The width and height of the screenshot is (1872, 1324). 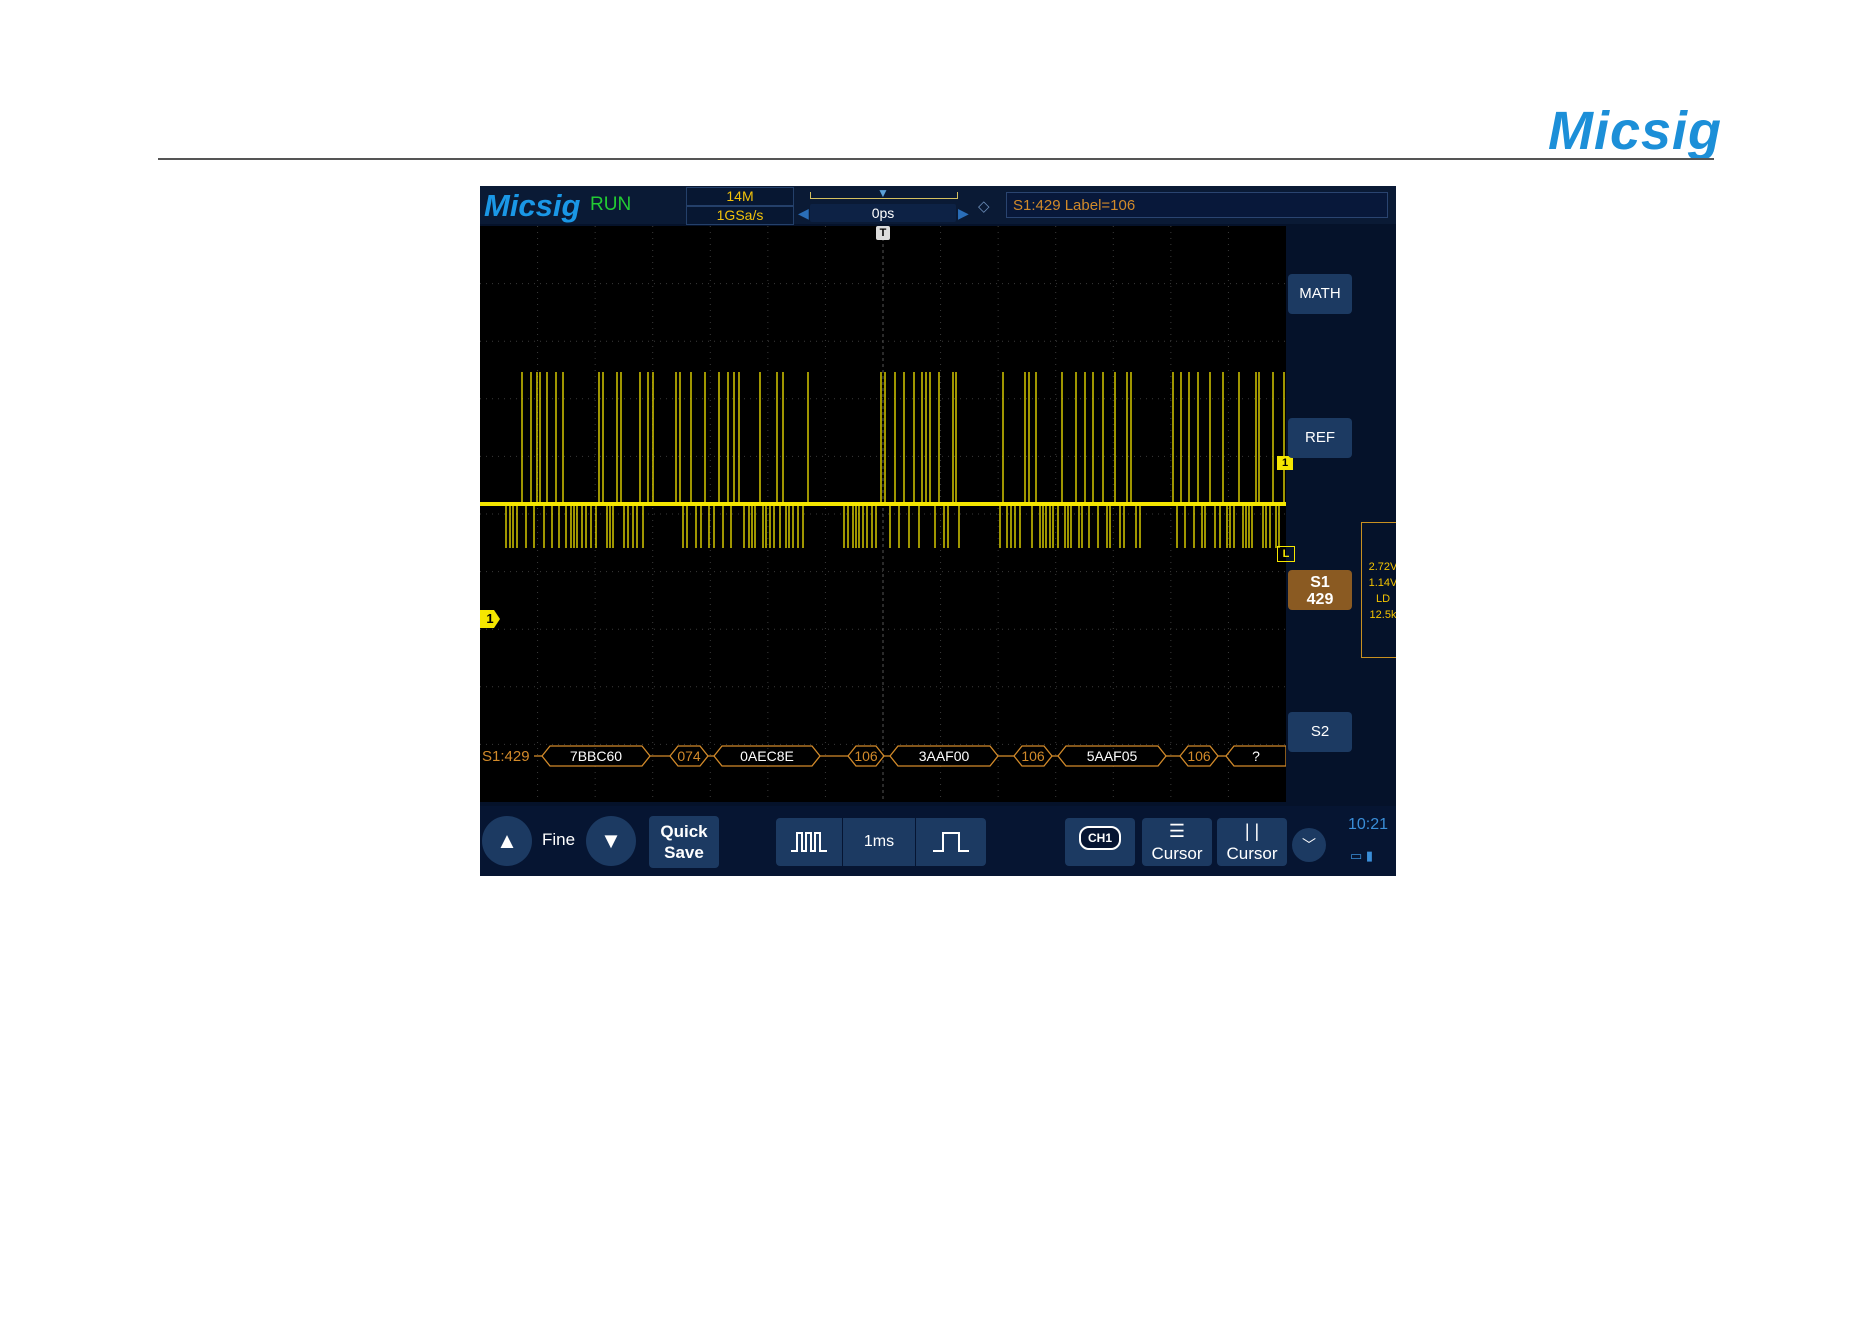 What do you see at coordinates (532, 205) in the screenshot?
I see `scope-logo: Micsig` at bounding box center [532, 205].